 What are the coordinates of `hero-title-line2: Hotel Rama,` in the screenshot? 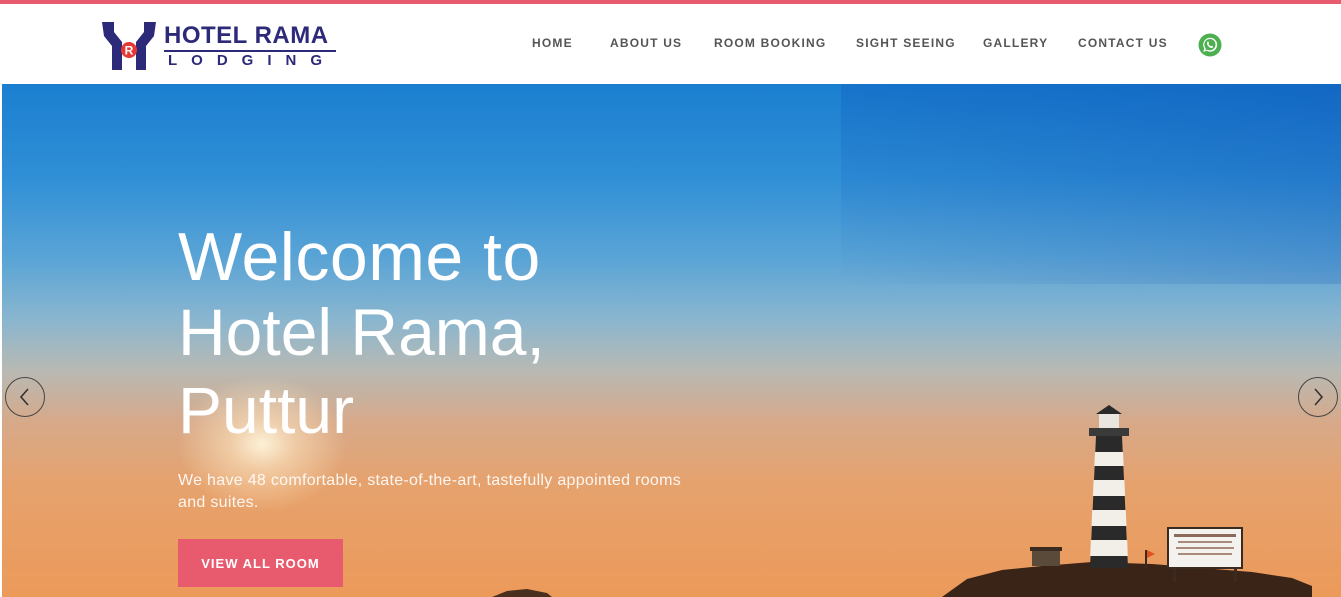 It's located at (361, 332).